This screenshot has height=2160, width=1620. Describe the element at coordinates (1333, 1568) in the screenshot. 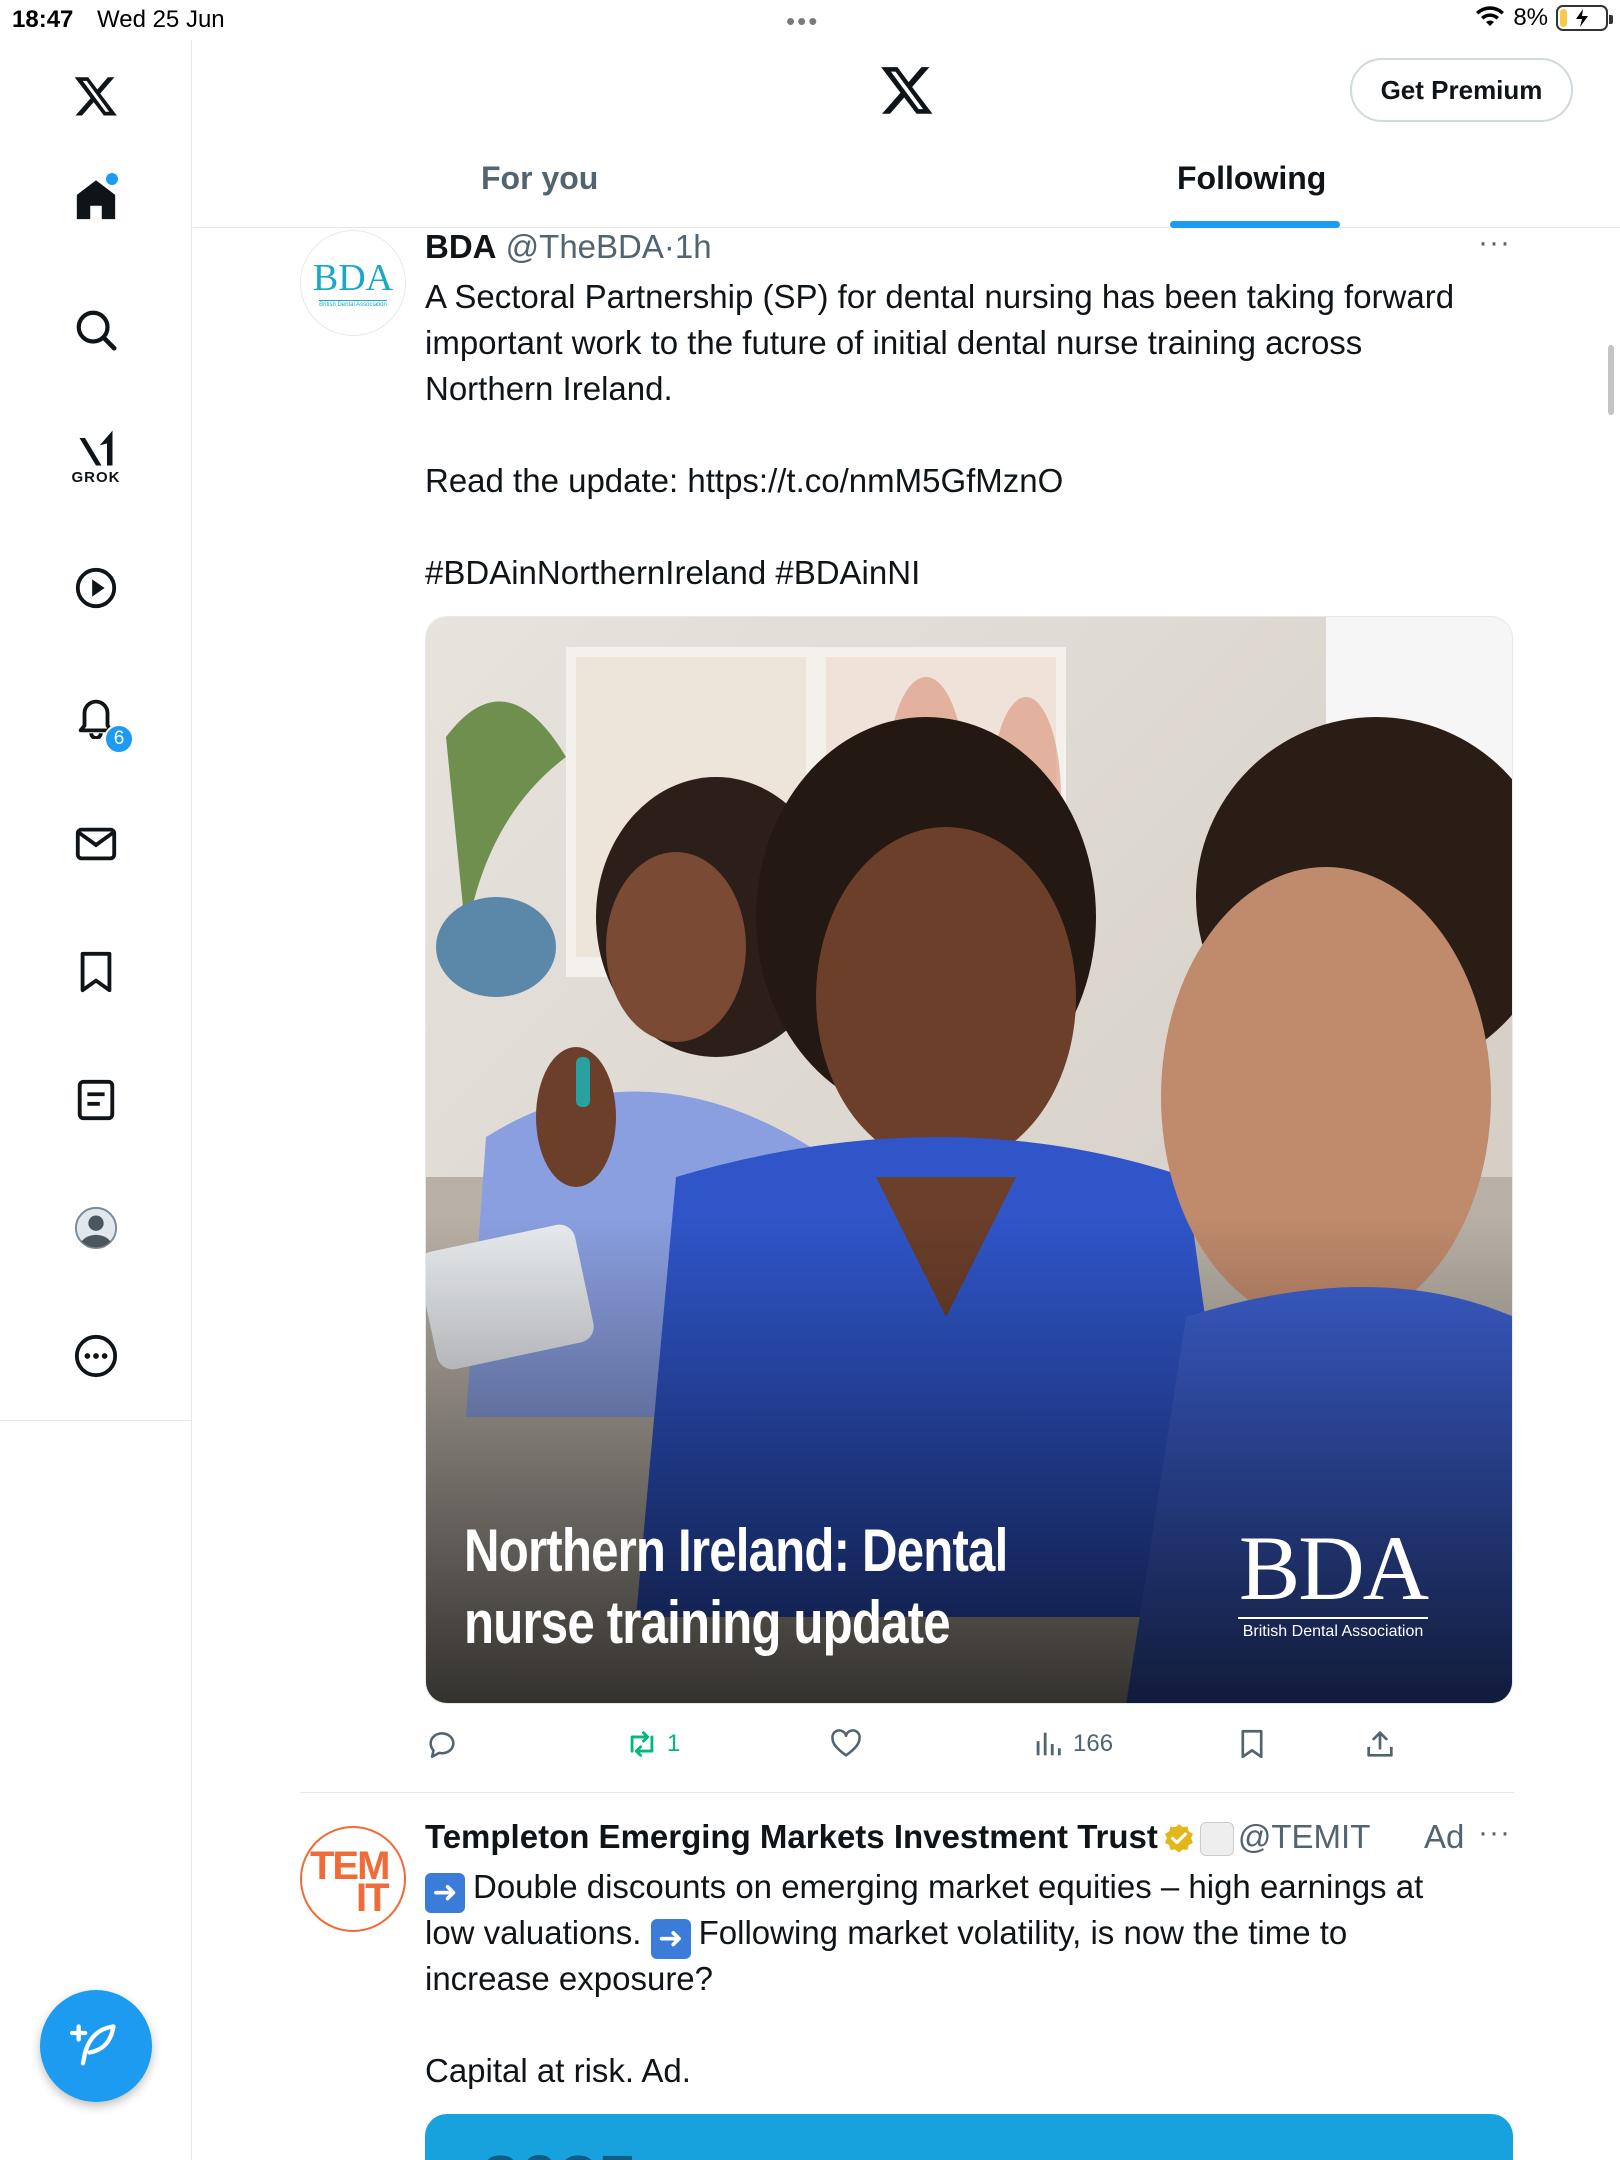

I see `bda-logo-text: BDA` at that location.